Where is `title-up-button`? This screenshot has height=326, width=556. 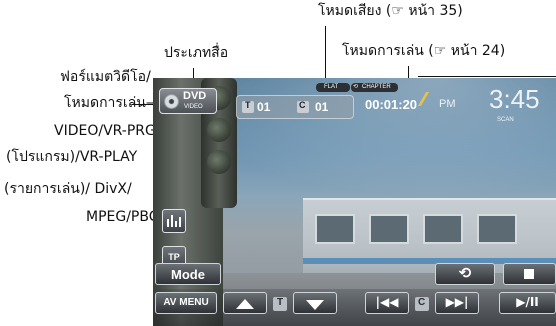
title-up-button is located at coordinates (245, 303).